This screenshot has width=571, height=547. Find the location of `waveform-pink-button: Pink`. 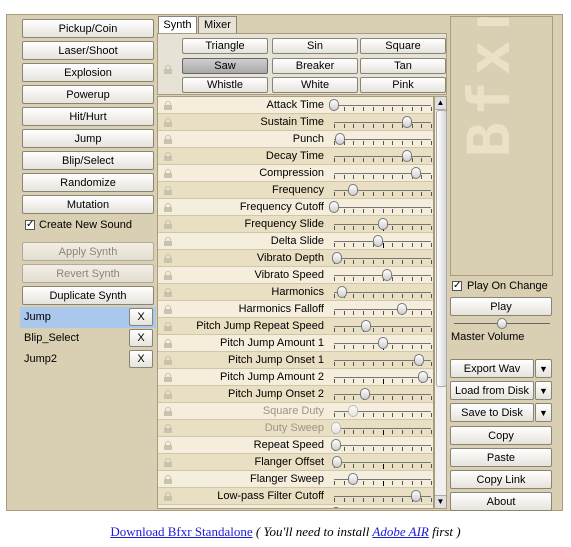

waveform-pink-button: Pink is located at coordinates (403, 85).